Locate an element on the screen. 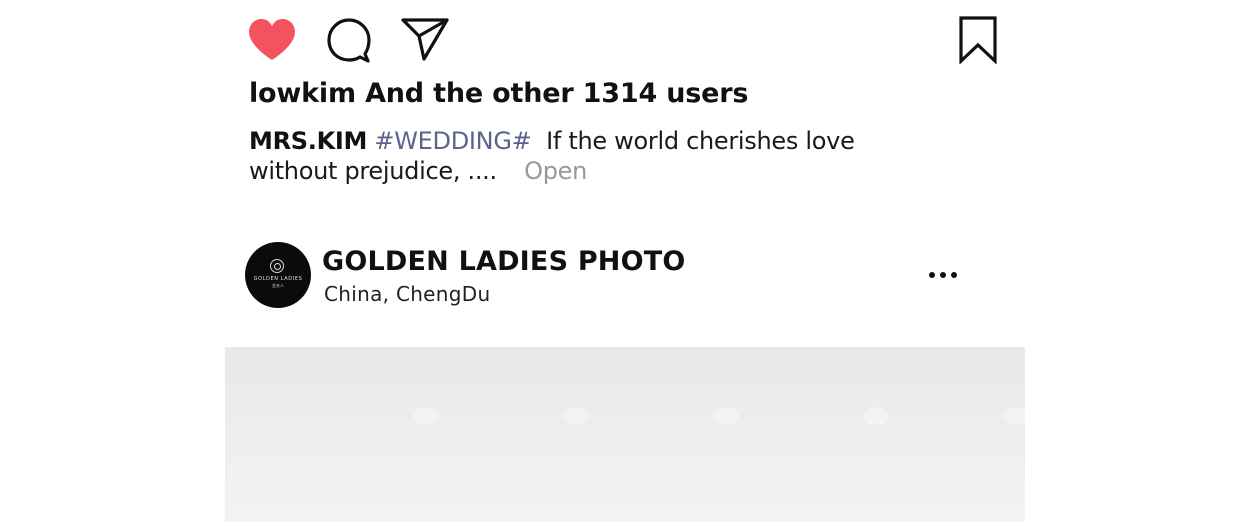 The image size is (1250, 522). post-action-bar is located at coordinates (622, 40).